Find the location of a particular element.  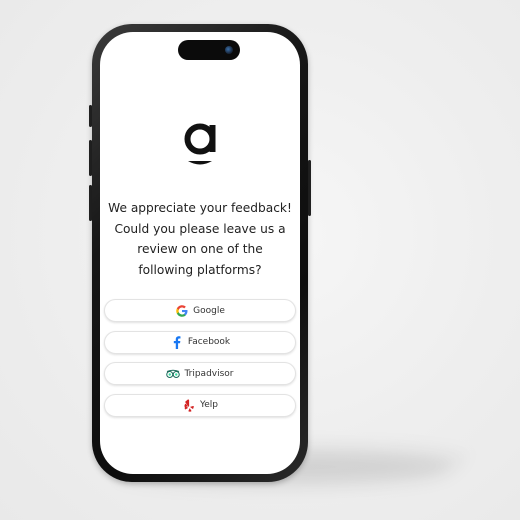

facebook-review-button: Facebook is located at coordinates (200, 342).